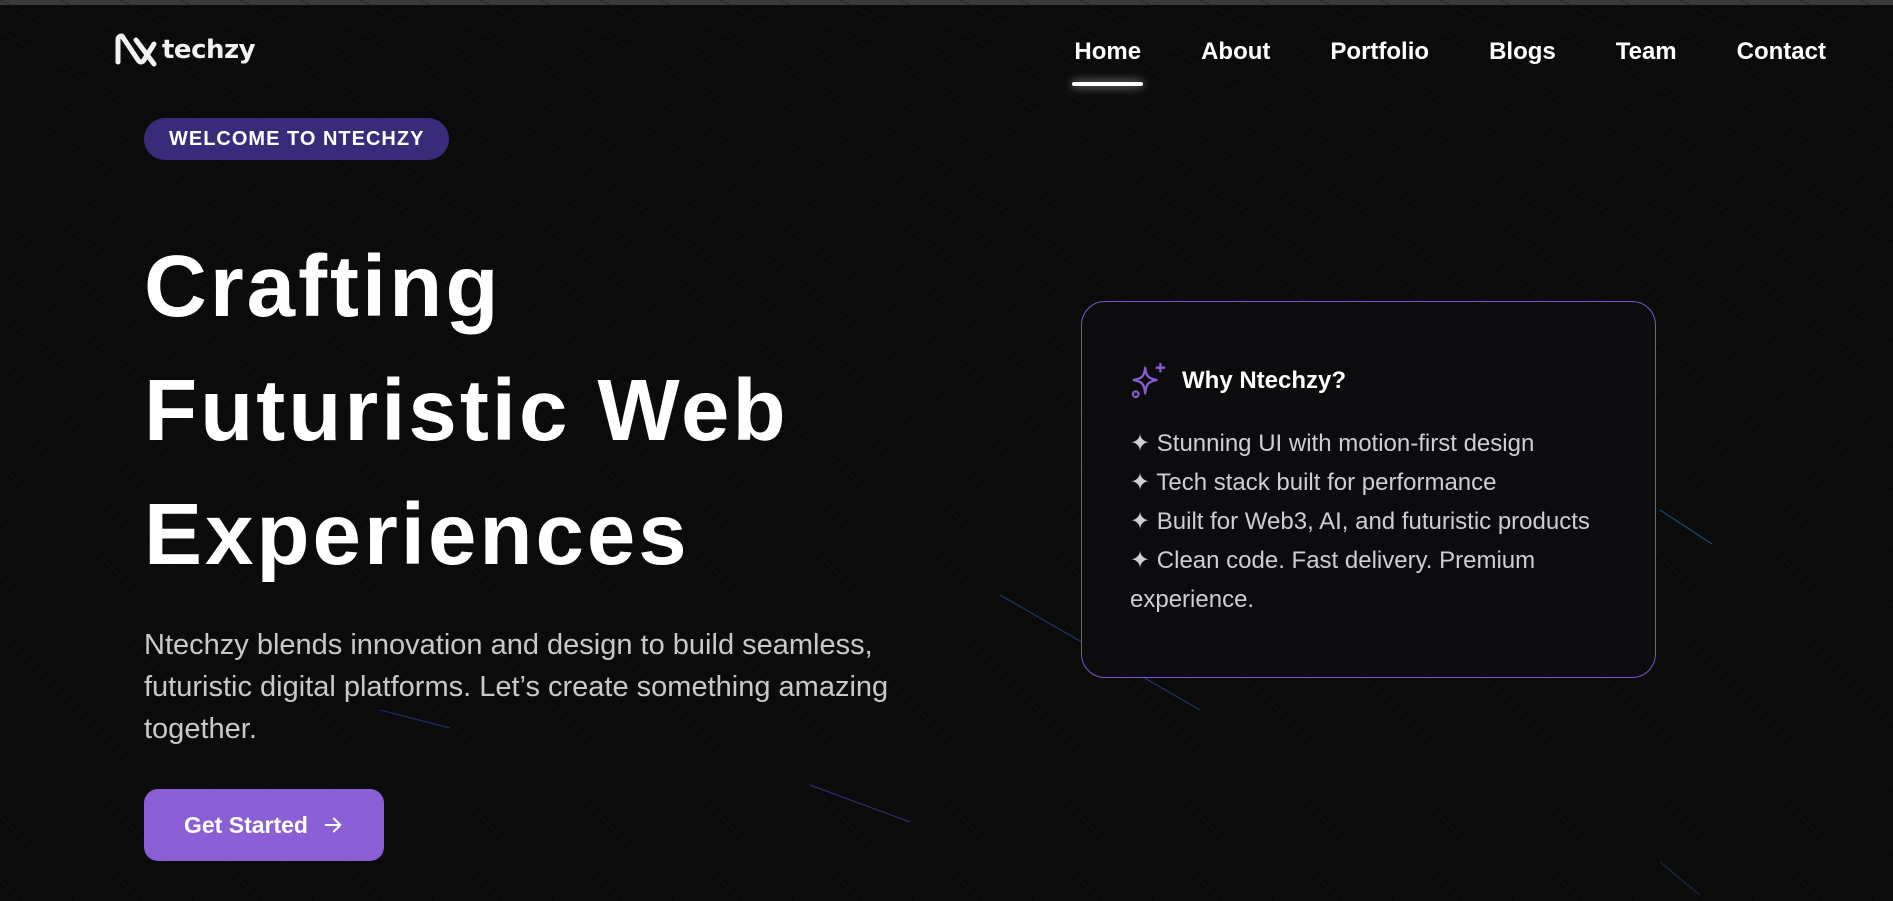 This screenshot has width=1893, height=901. Describe the element at coordinates (1313, 482) in the screenshot. I see `feature-item: ✦ Tech stack built for performance` at that location.